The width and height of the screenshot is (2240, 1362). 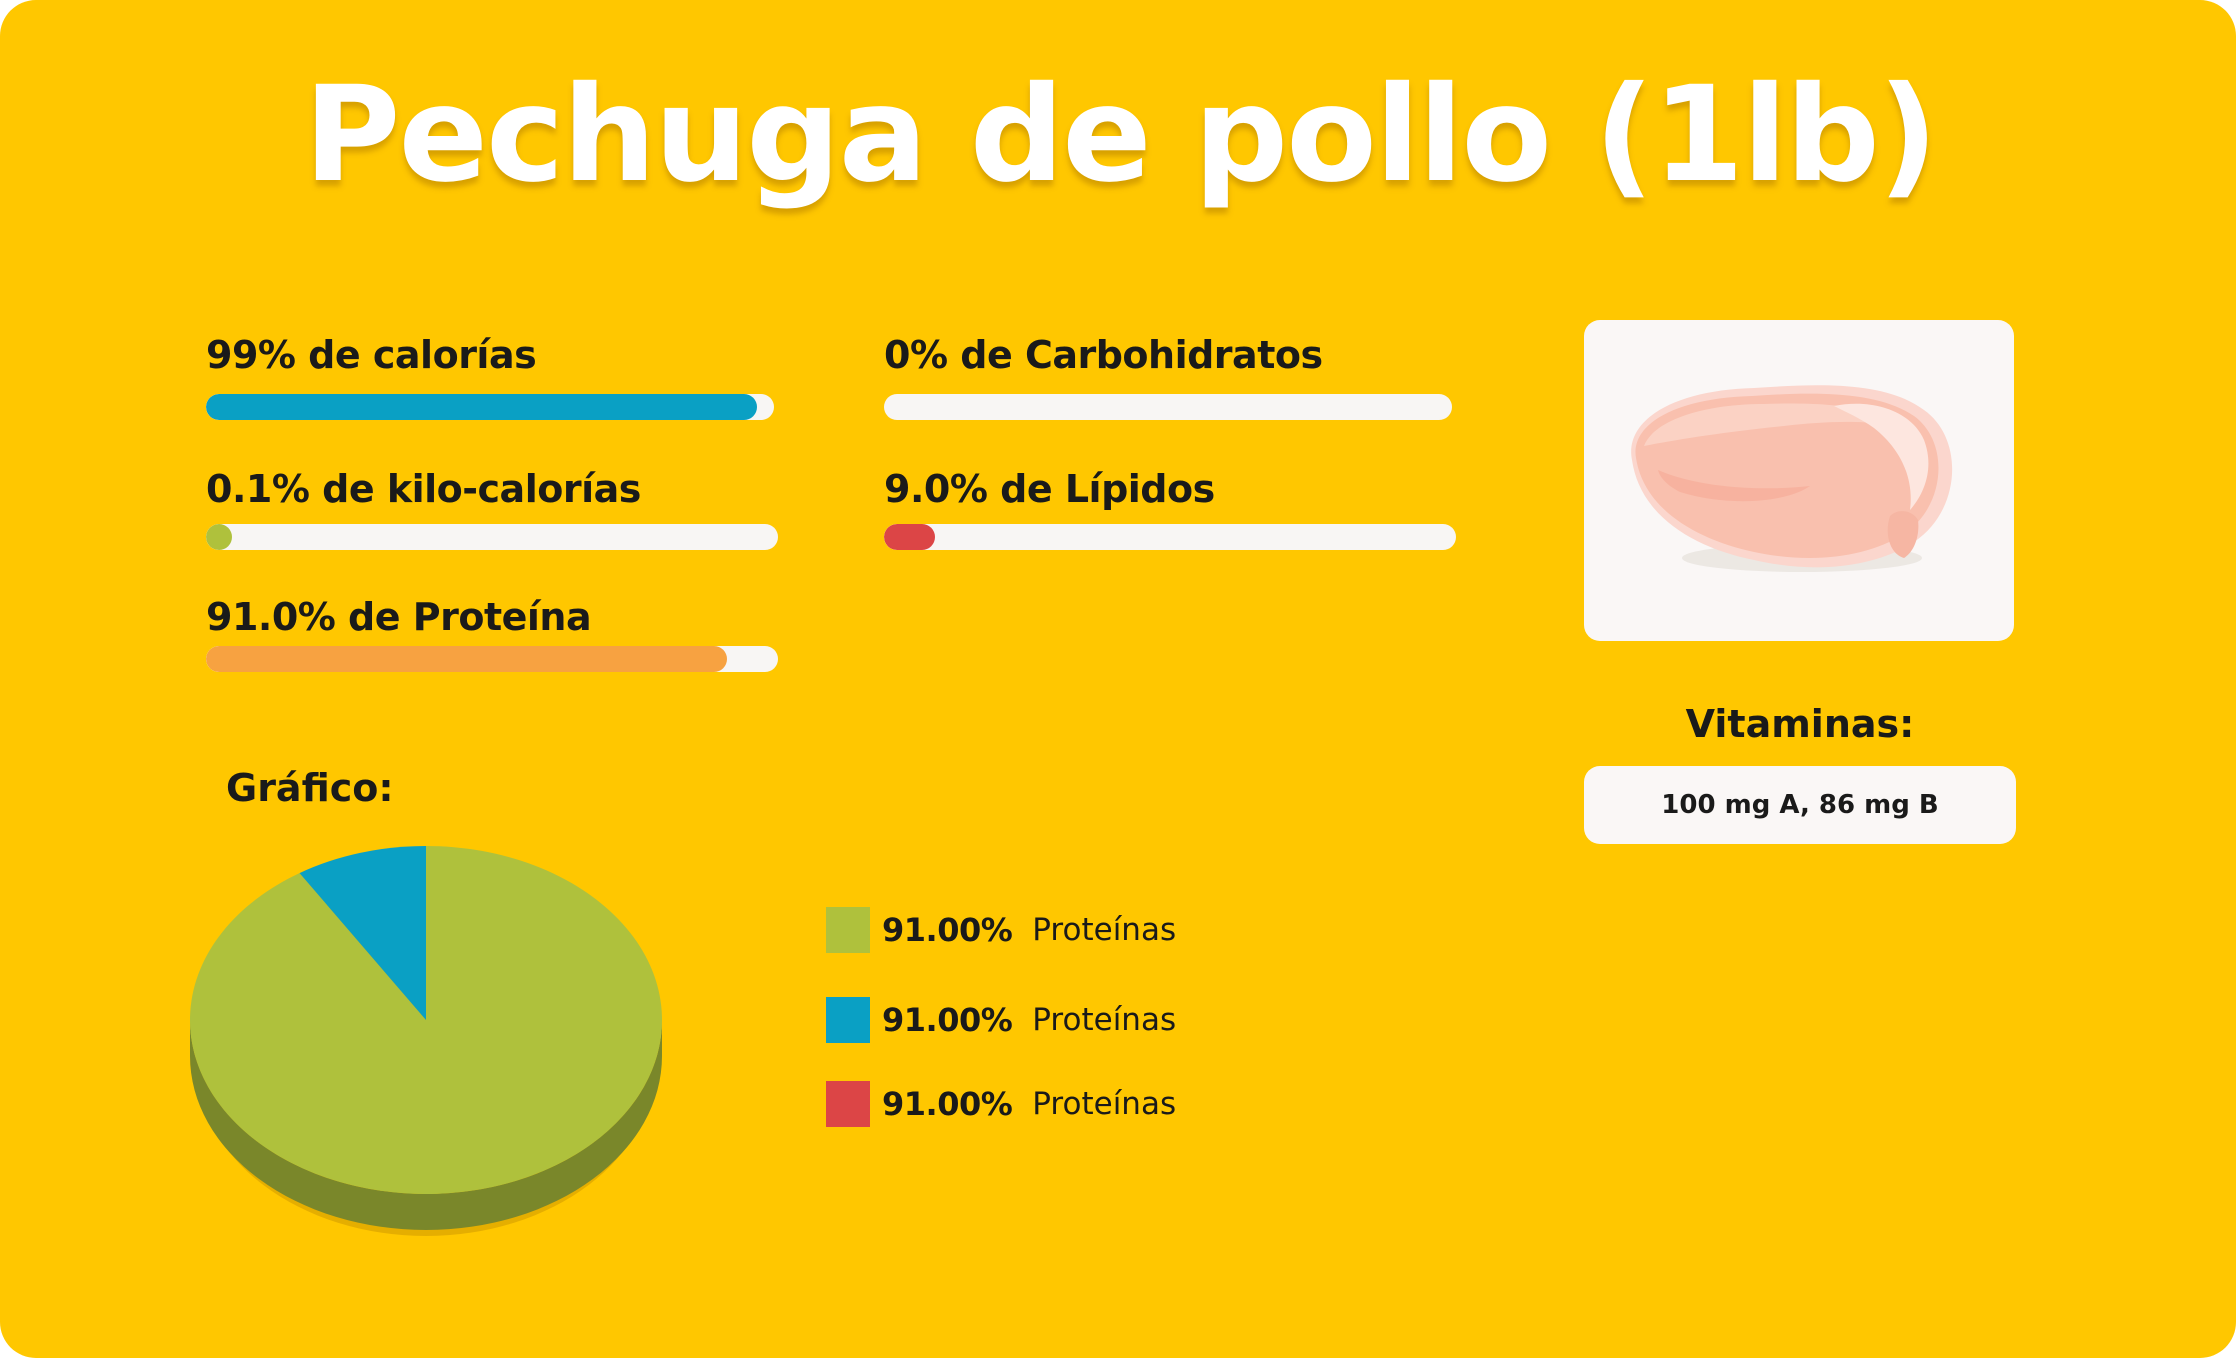 What do you see at coordinates (219, 537) in the screenshot?
I see `kilocalories-progress-fill` at bounding box center [219, 537].